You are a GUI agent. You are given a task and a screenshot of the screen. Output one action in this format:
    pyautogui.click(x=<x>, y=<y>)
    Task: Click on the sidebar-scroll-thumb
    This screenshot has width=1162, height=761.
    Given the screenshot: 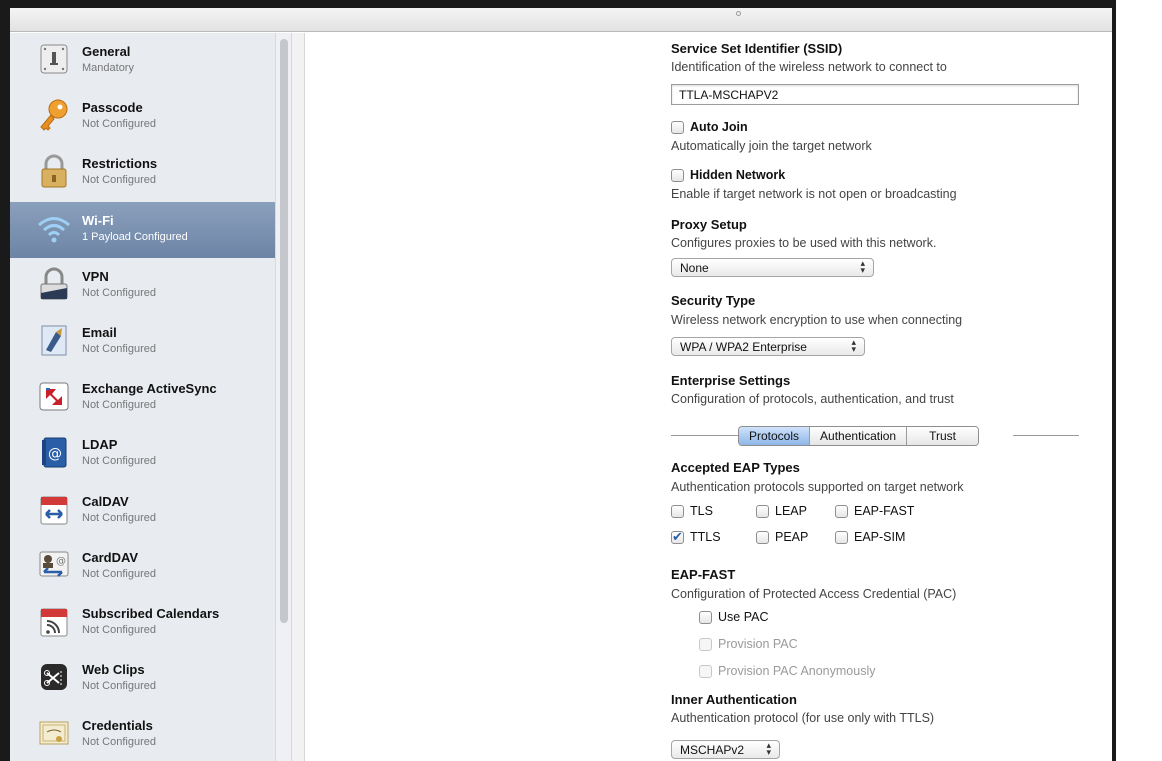 What is the action you would take?
    pyautogui.click(x=284, y=331)
    